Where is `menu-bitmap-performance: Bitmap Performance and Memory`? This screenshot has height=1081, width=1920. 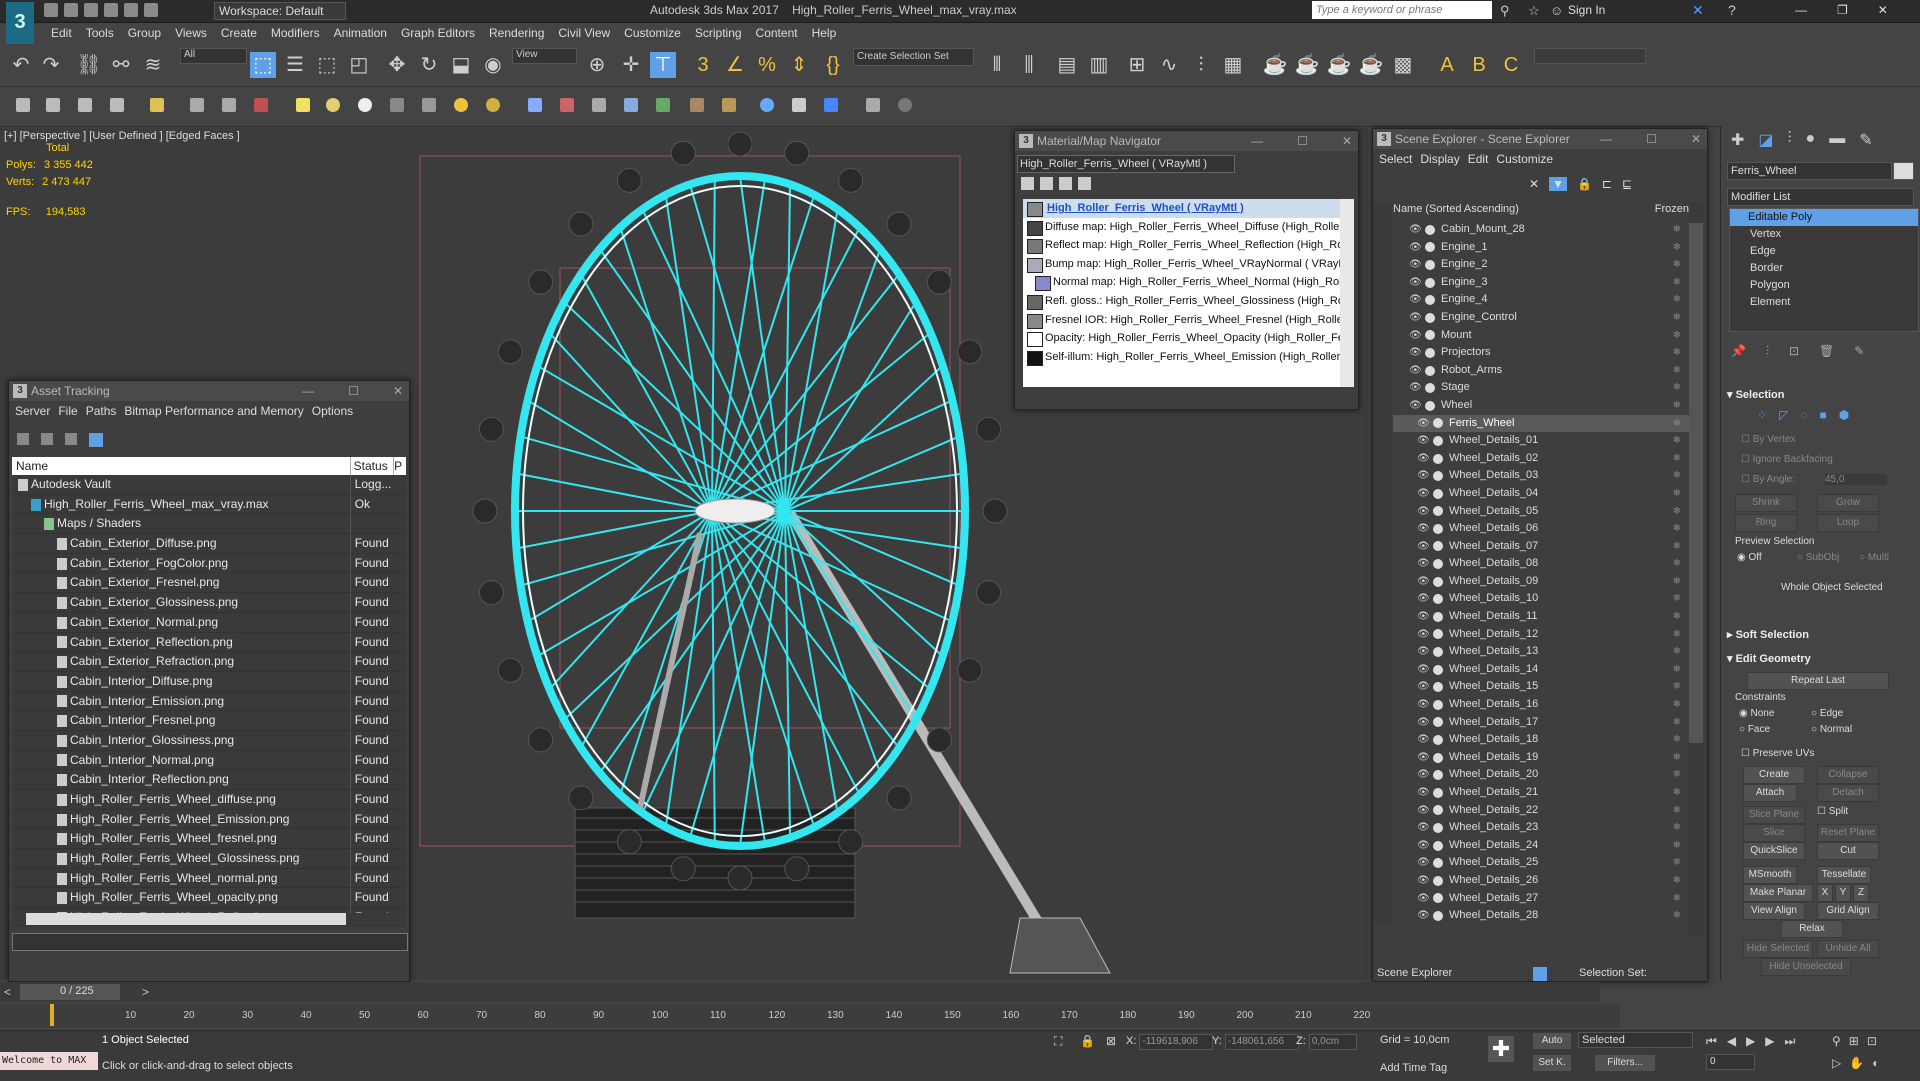 menu-bitmap-performance: Bitmap Performance and Memory is located at coordinates (213, 411).